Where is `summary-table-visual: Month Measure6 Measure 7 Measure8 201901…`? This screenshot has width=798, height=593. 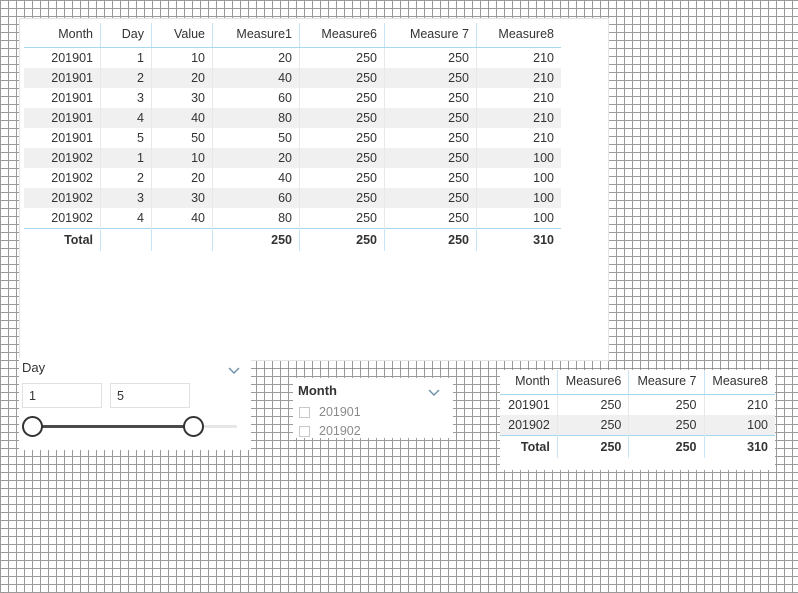
summary-table-visual: Month Measure6 Measure 7 Measure8 201901… is located at coordinates (637, 420).